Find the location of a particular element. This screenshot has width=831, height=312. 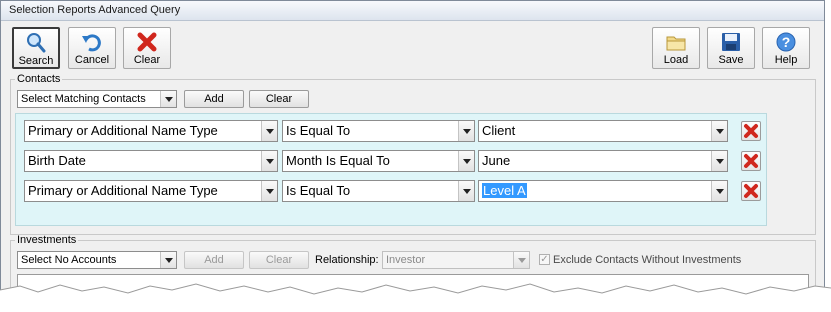

save-button: Save is located at coordinates (731, 48).